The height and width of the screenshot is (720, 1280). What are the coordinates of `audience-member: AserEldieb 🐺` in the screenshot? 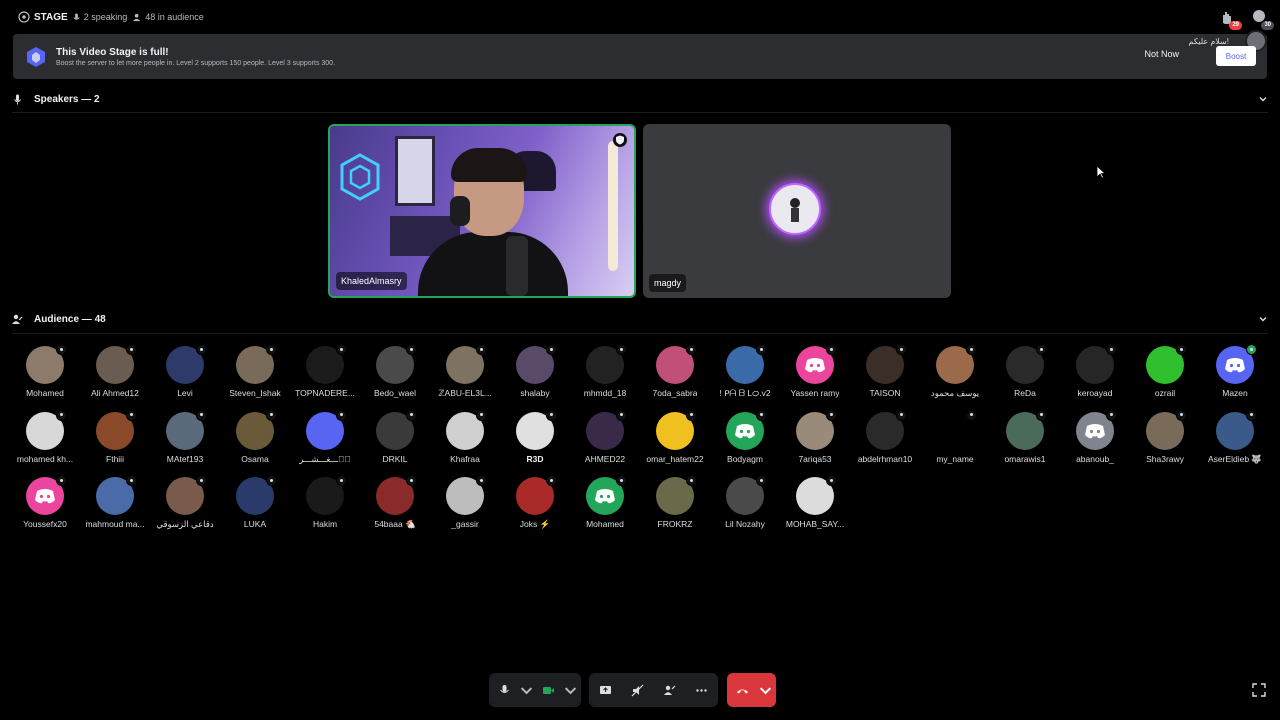 It's located at (1235, 437).